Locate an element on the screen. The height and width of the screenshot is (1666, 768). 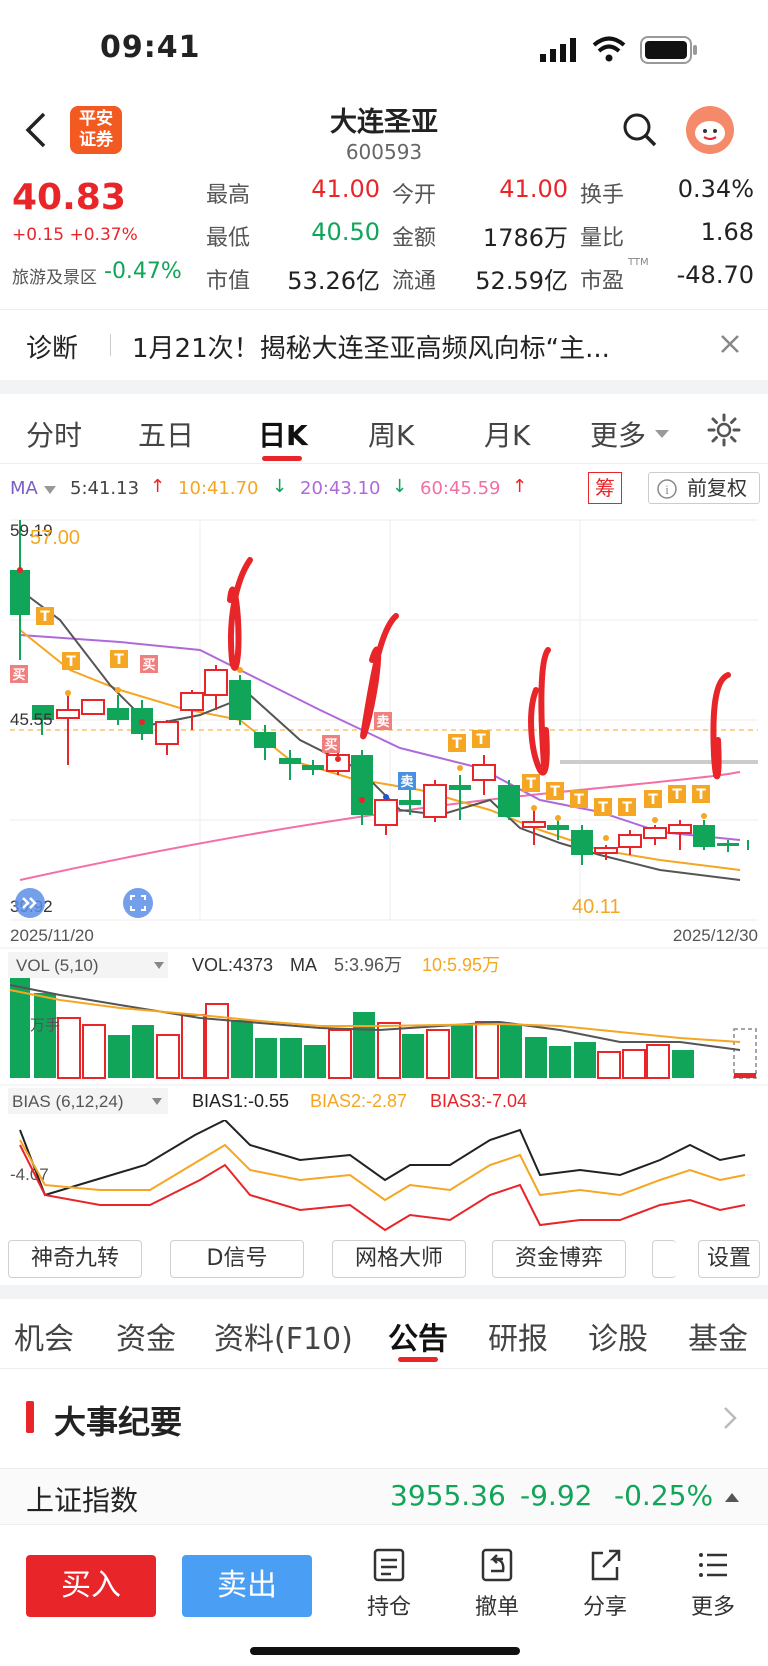
info-icon: i is located at coordinates (667, 489).